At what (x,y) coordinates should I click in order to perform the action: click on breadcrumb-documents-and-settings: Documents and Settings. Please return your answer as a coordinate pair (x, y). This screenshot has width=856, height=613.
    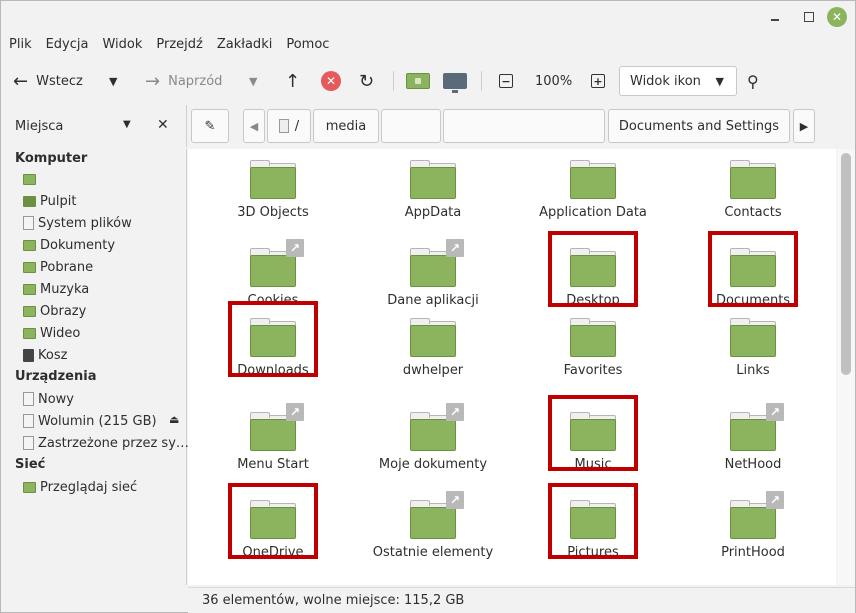
    Looking at the image, I should click on (699, 126).